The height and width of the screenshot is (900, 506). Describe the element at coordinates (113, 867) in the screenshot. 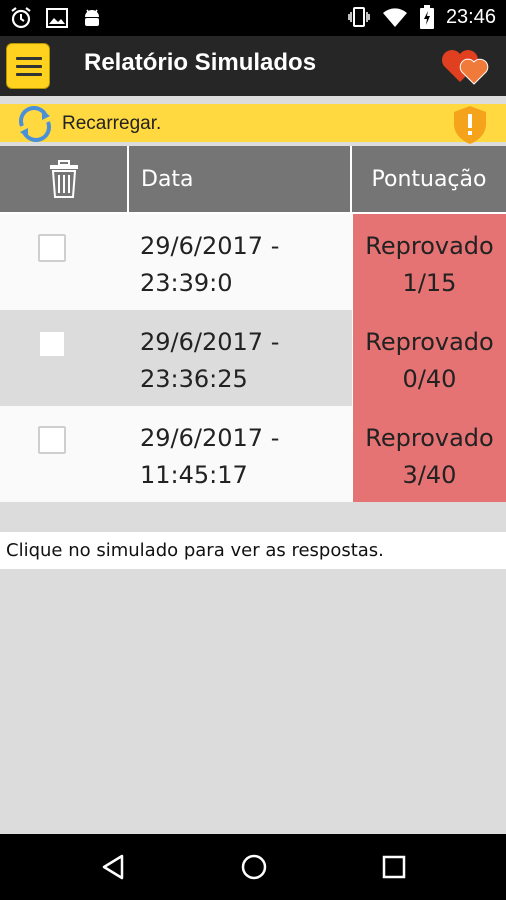

I see `back-icon` at that location.